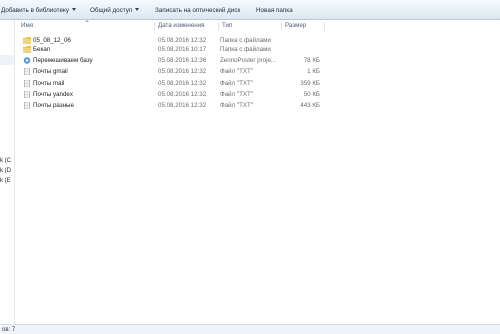 Image resolution: width=500 pixels, height=334 pixels. Describe the element at coordinates (53, 94) in the screenshot. I see `file-name: Почты yandex` at that location.